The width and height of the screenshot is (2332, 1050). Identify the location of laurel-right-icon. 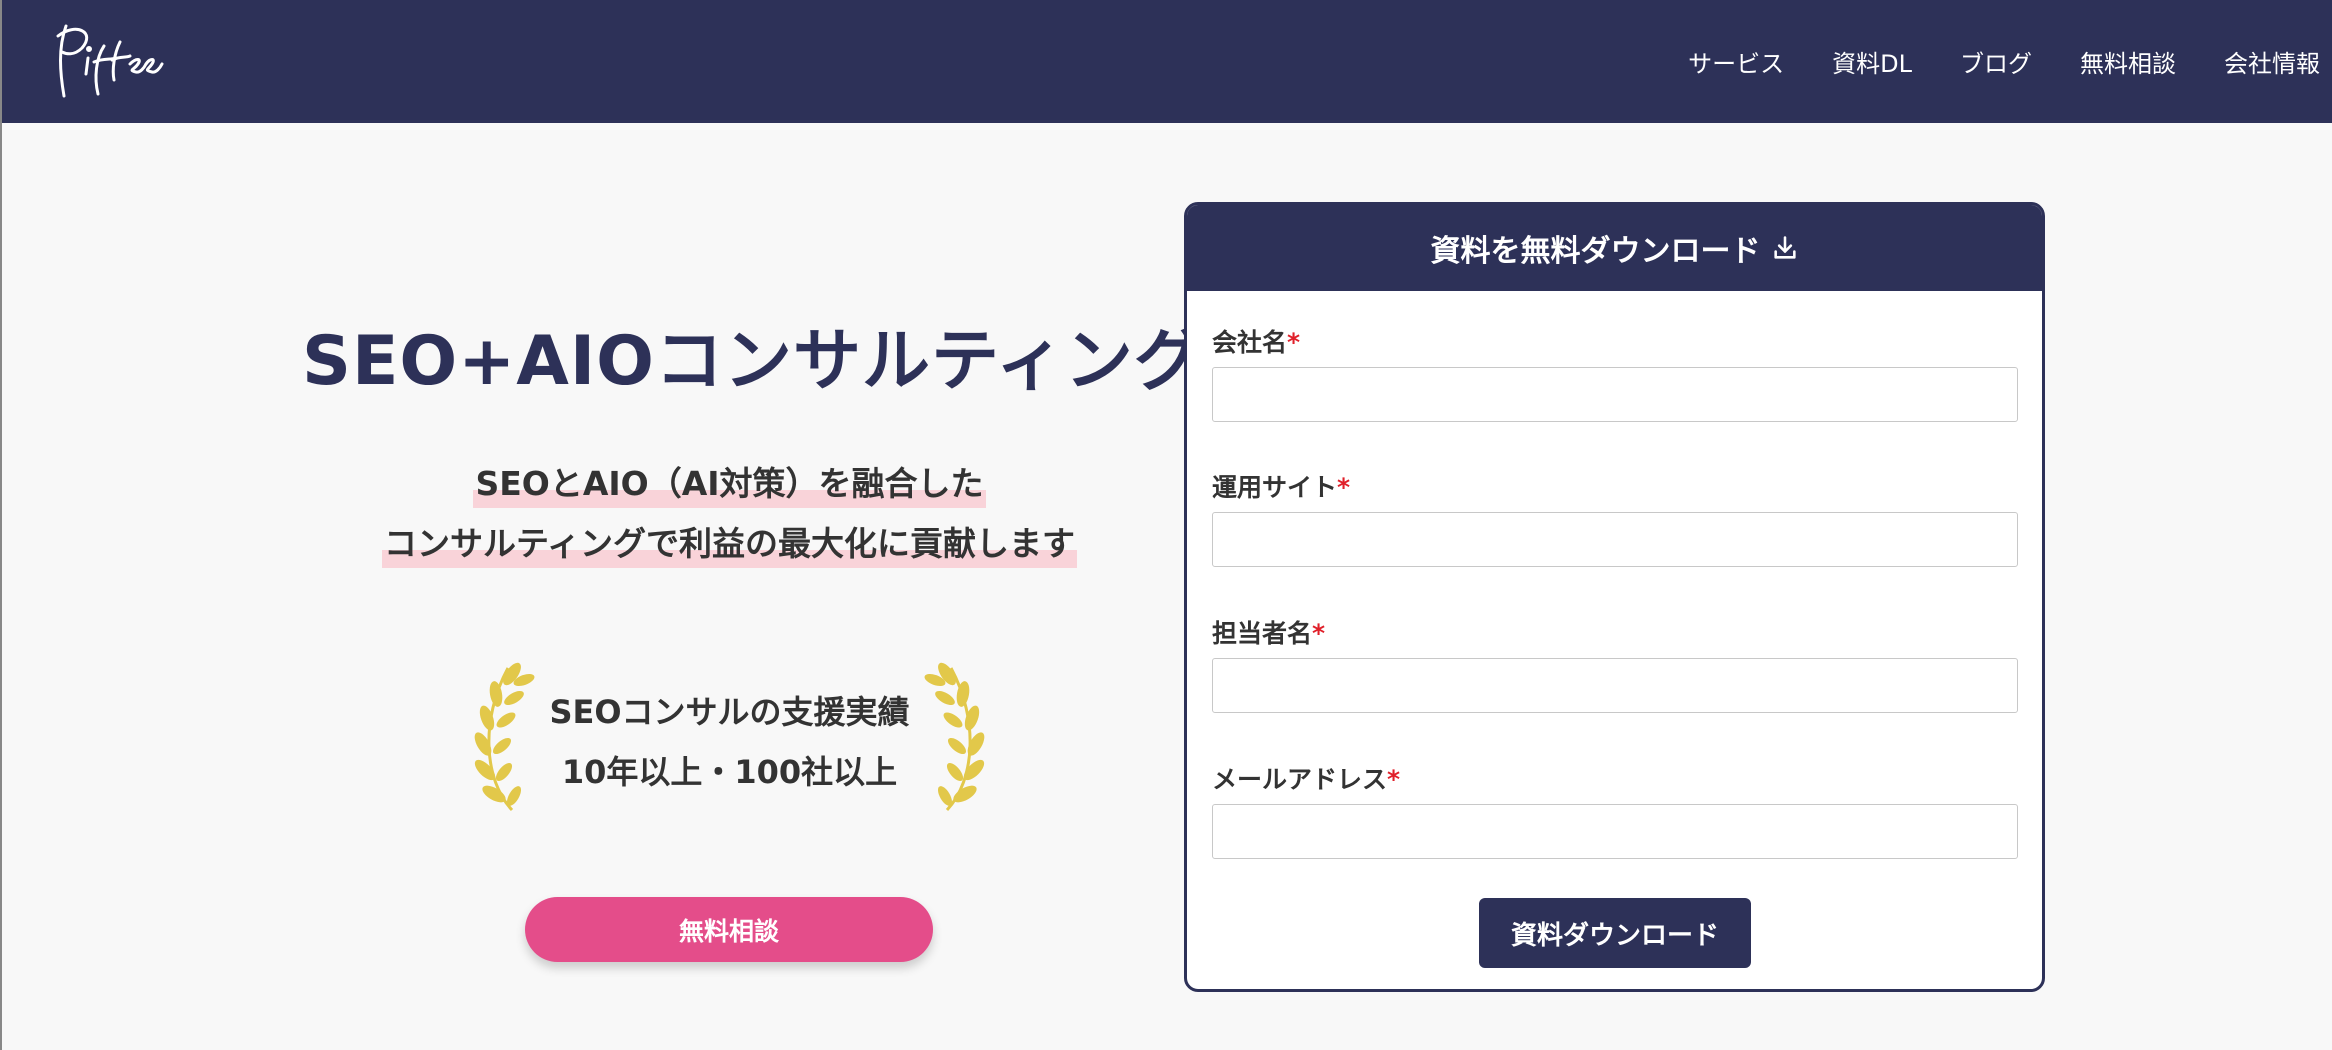
(954, 737).